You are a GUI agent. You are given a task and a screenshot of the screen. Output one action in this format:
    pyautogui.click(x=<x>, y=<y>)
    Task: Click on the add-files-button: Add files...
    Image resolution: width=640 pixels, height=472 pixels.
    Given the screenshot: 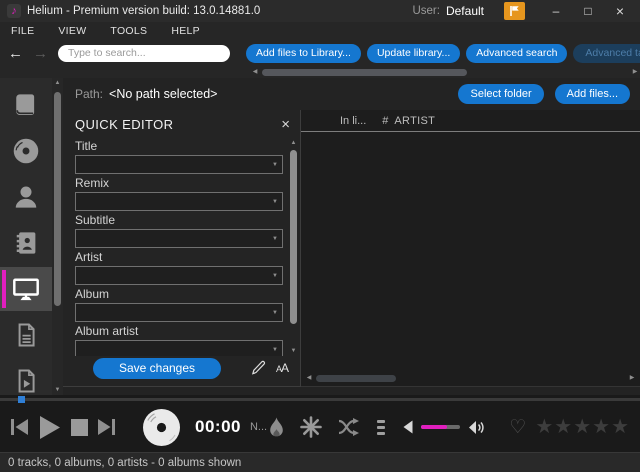 What is the action you would take?
    pyautogui.click(x=592, y=94)
    